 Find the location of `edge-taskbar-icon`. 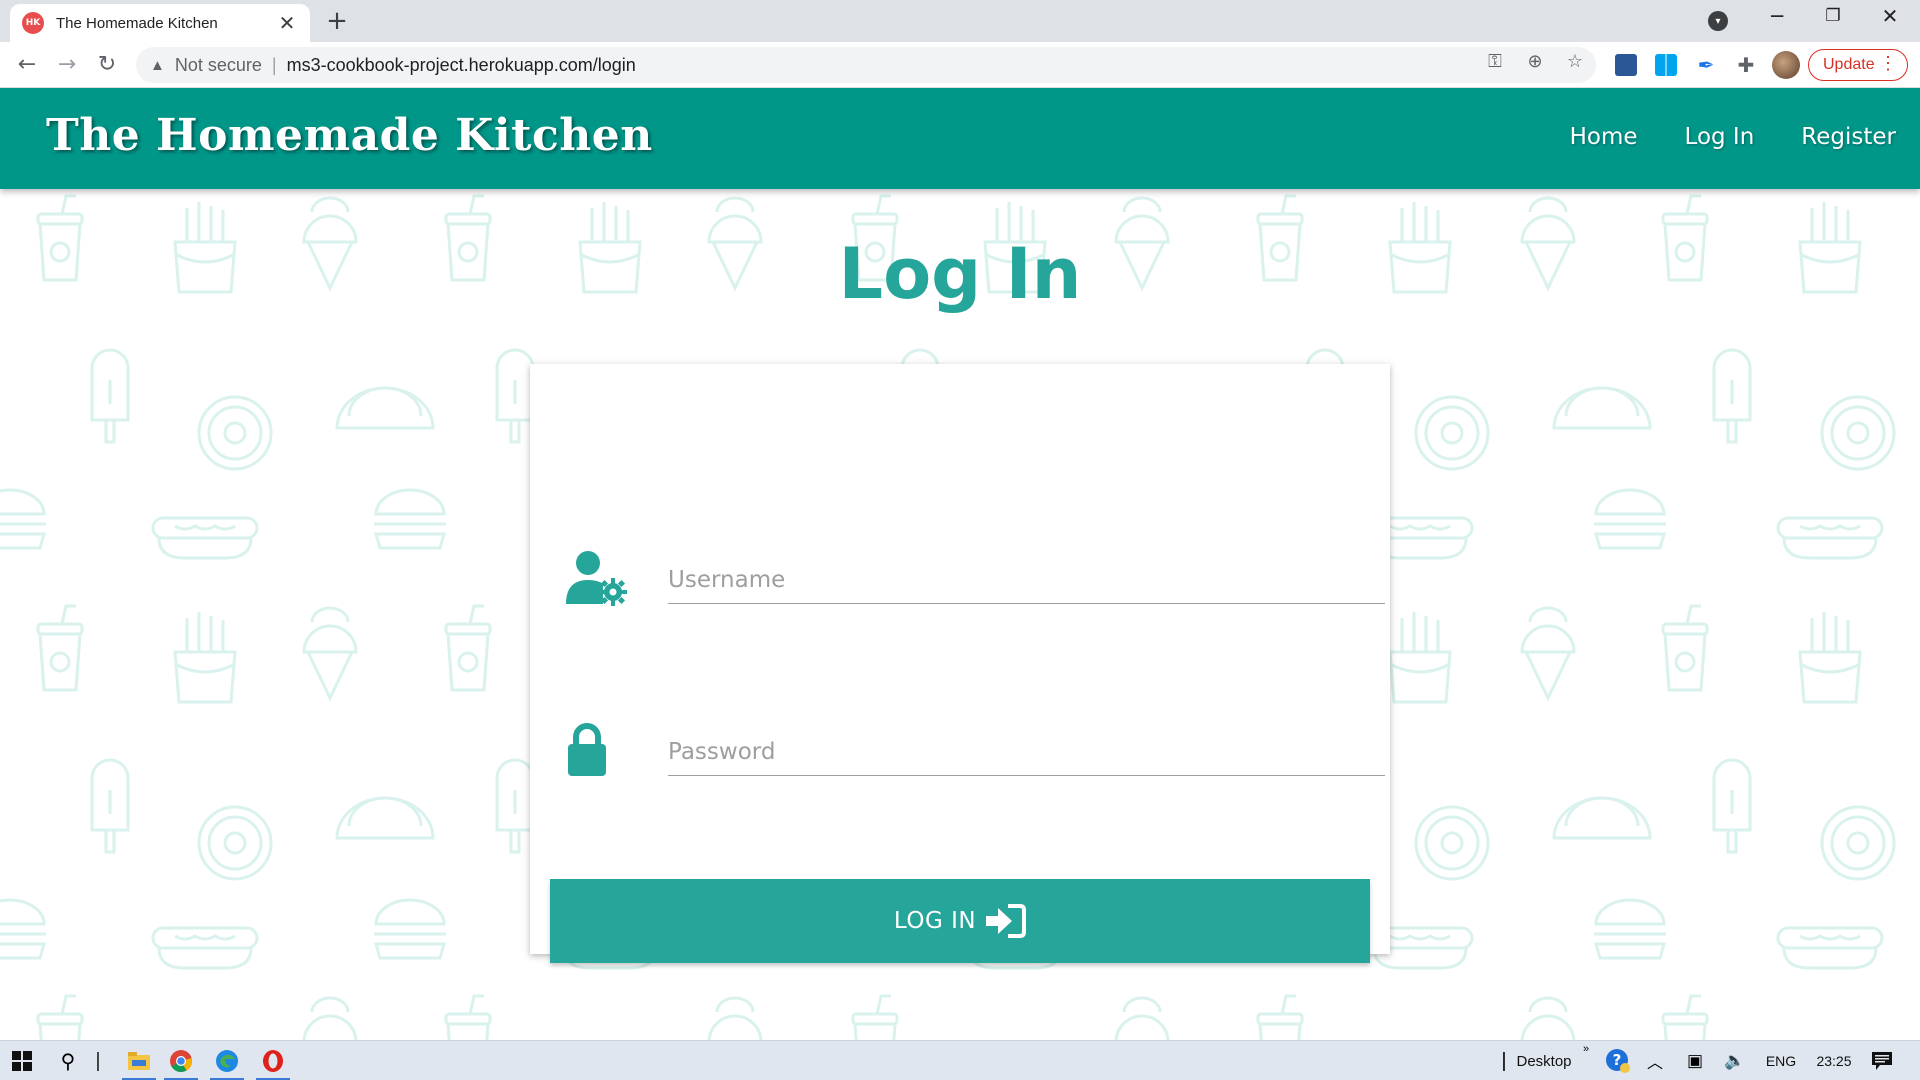

edge-taskbar-icon is located at coordinates (227, 1060).